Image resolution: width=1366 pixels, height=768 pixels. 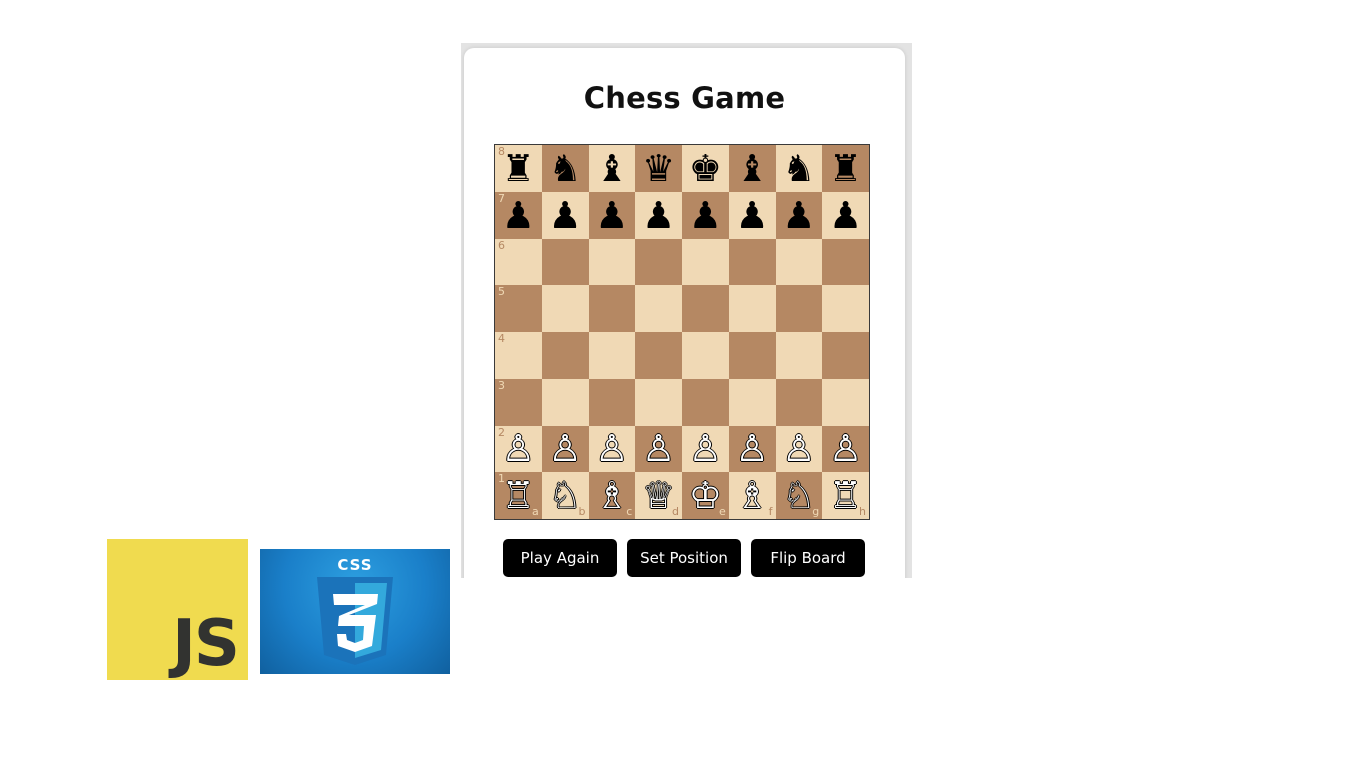 I want to click on white-king-piece: ♔, so click(x=705, y=495).